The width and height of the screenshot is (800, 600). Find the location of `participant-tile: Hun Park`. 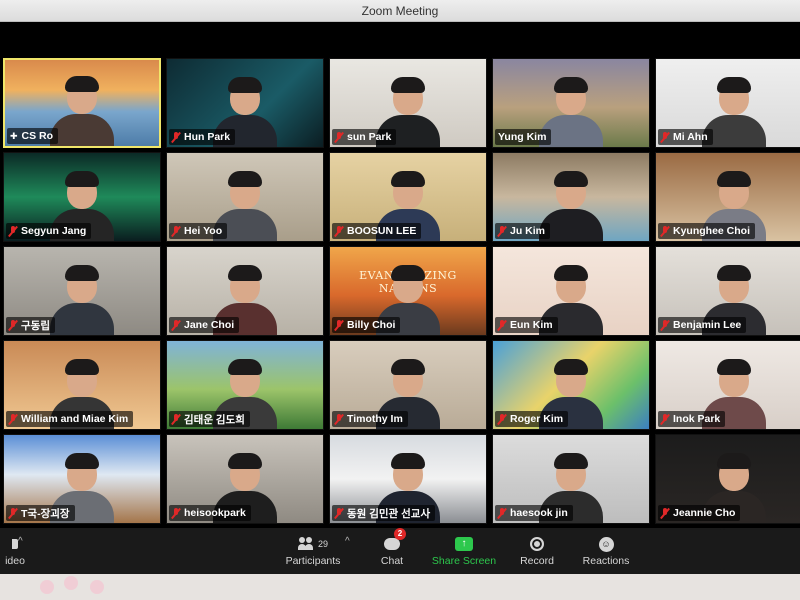

participant-tile: Hun Park is located at coordinates (245, 103).